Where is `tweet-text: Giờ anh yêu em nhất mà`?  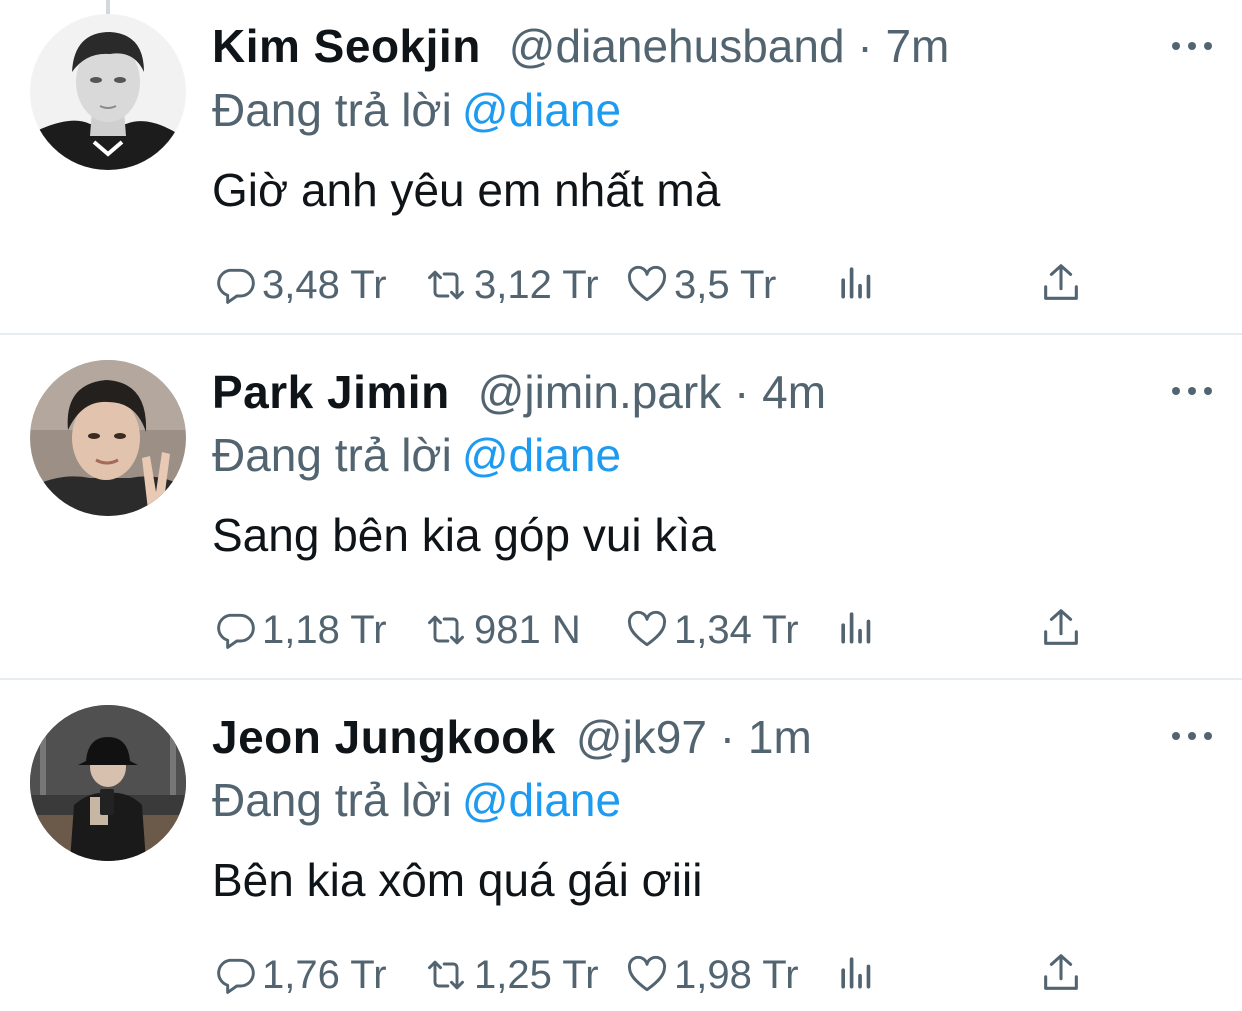 tweet-text: Giờ anh yêu em nhất mà is located at coordinates (466, 190).